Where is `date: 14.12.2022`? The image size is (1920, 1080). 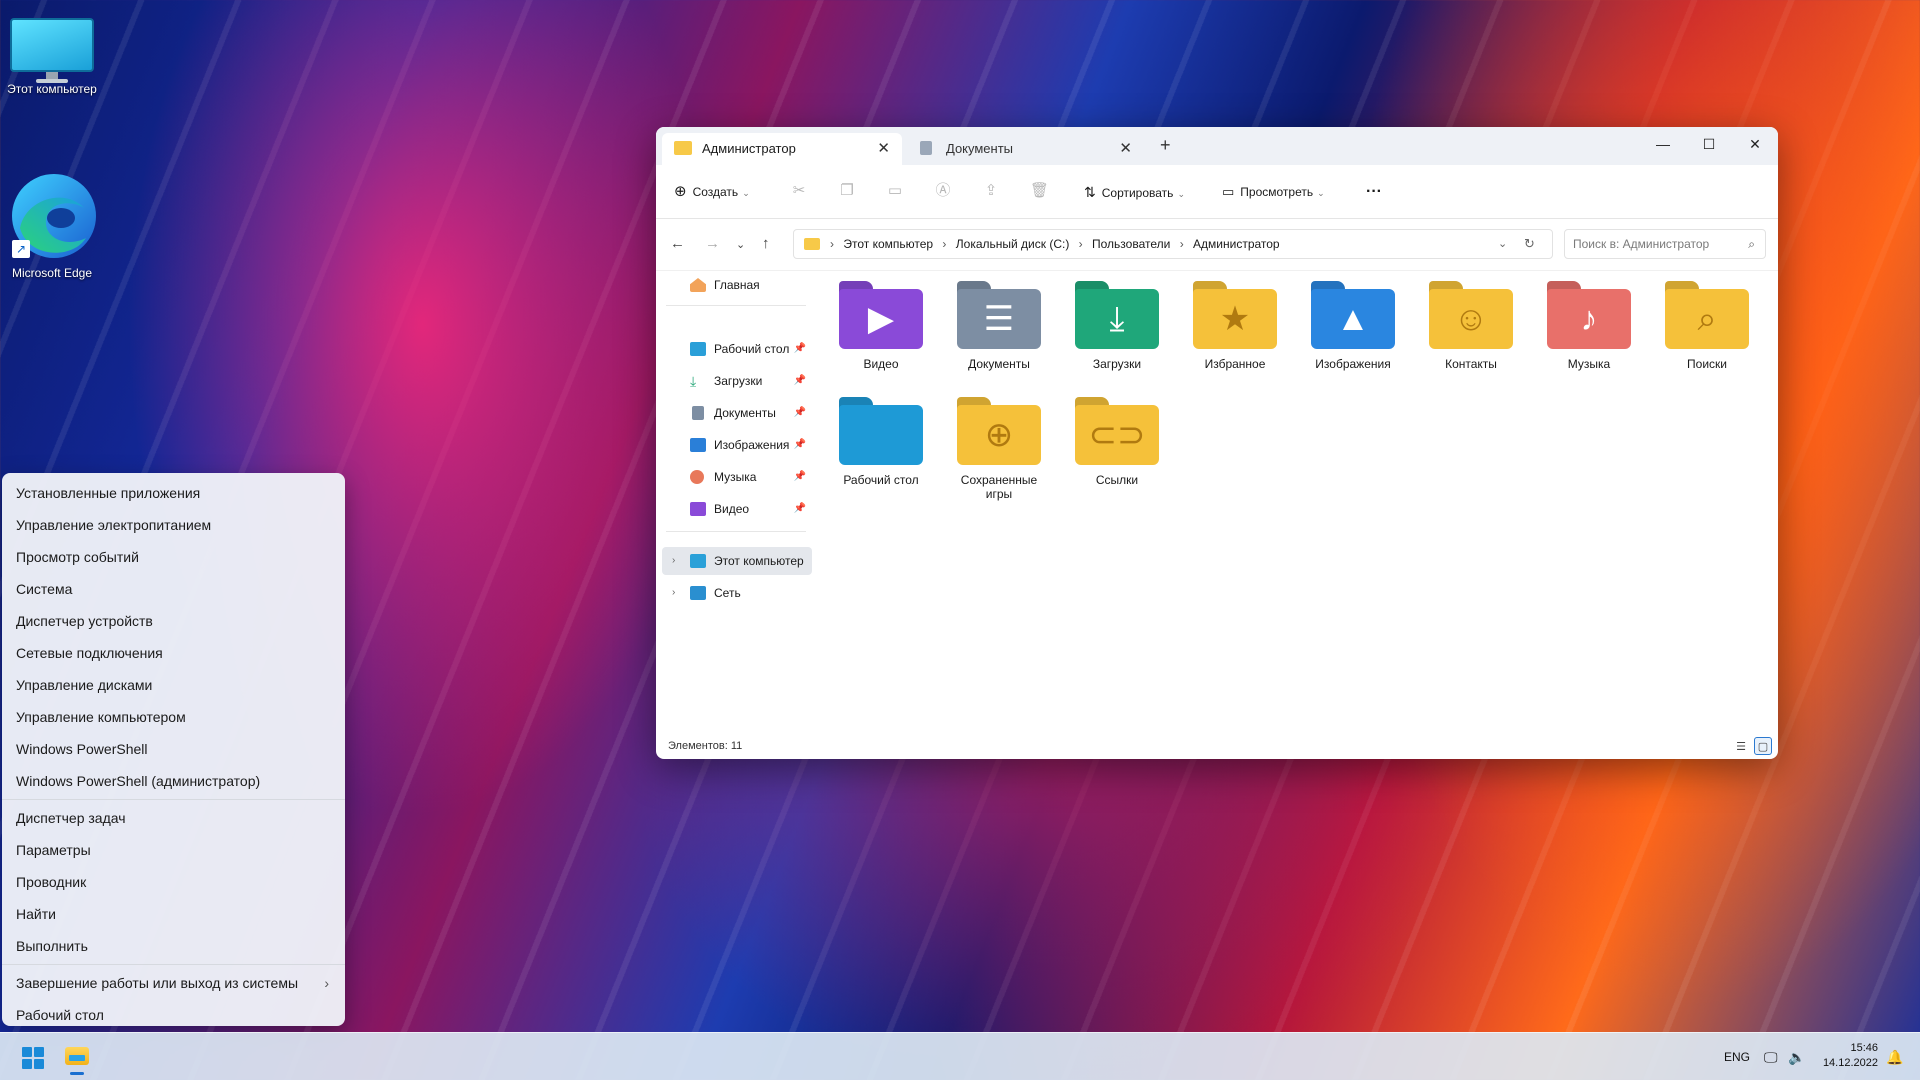
date: 14.12.2022 is located at coordinates (1850, 1063).